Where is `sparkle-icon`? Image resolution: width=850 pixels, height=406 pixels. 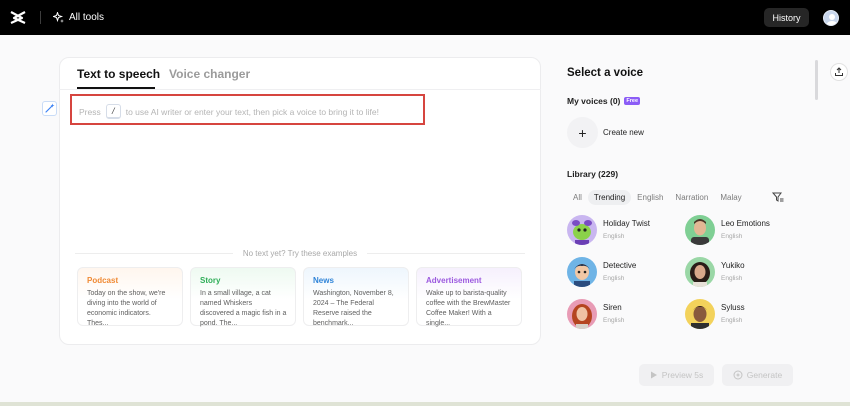
sparkle-icon is located at coordinates (58, 17).